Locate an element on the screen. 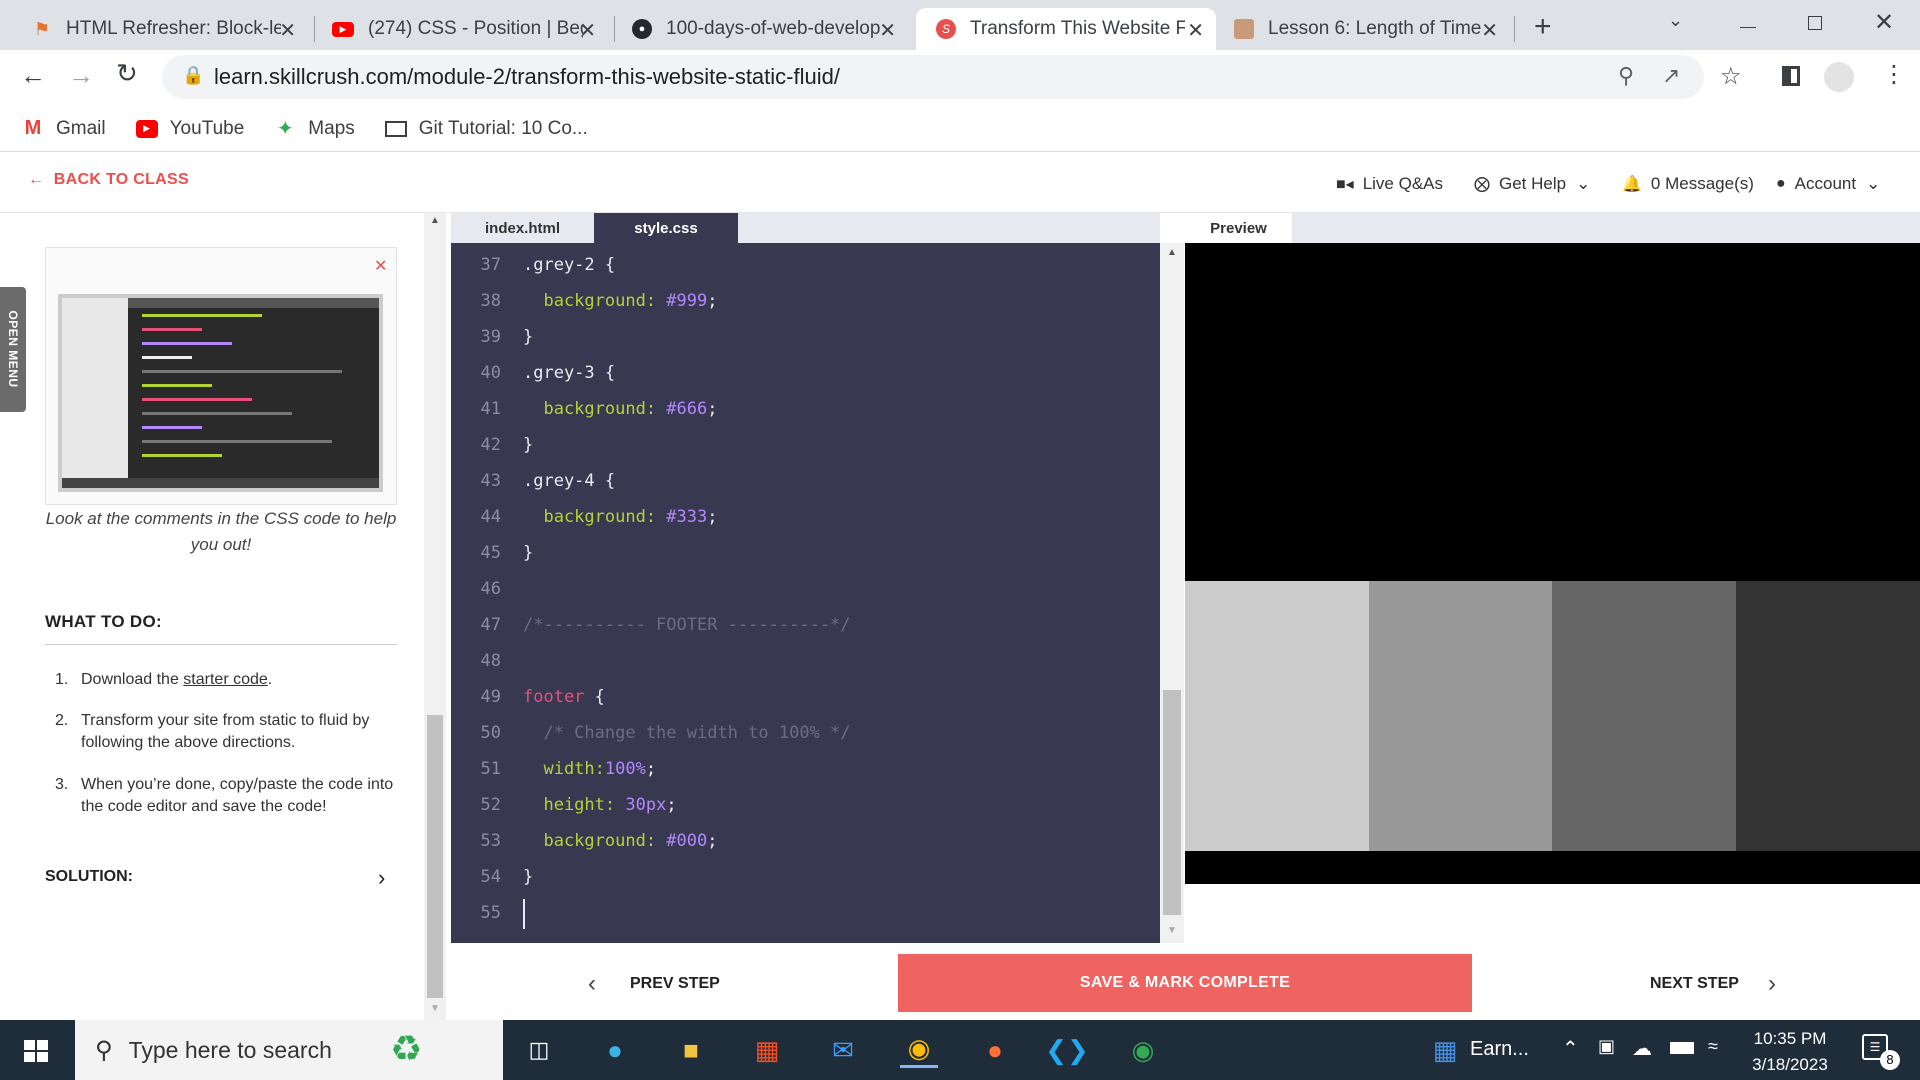 This screenshot has width=1920, height=1080. bookmark-youtube: ▶ YouTube is located at coordinates (189, 129).